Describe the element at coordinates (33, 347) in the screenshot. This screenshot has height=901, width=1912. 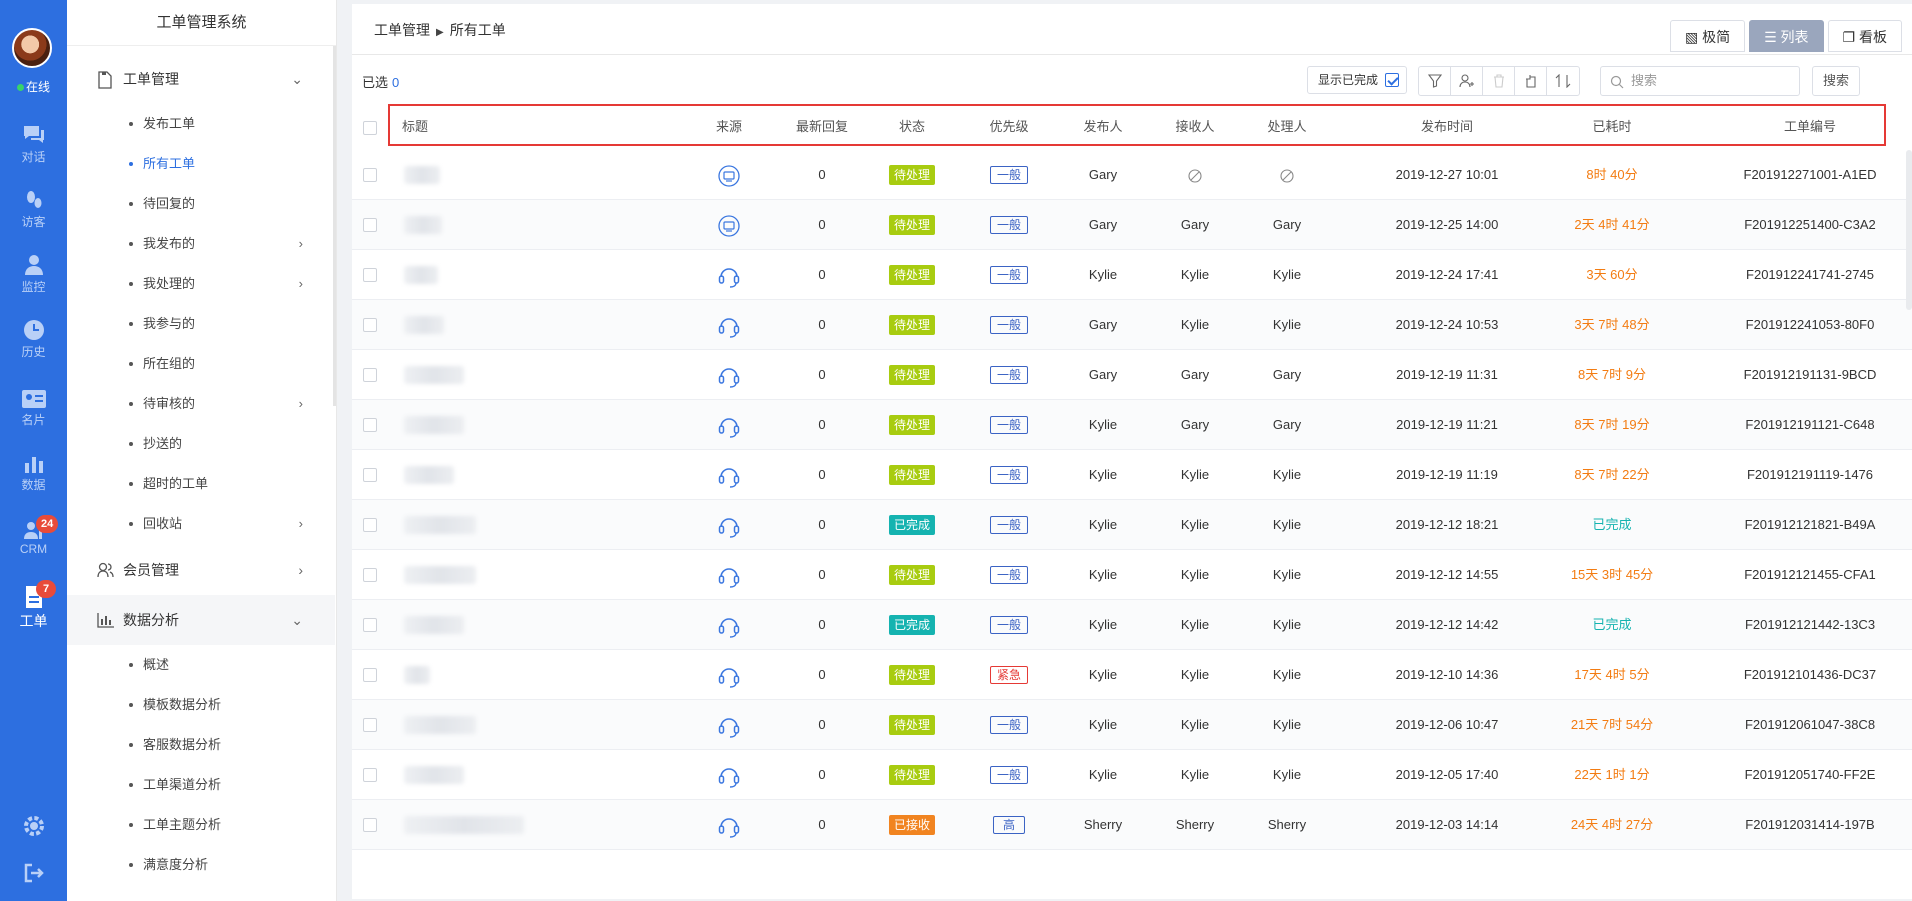
I see `rail-item-history: 历史` at that location.